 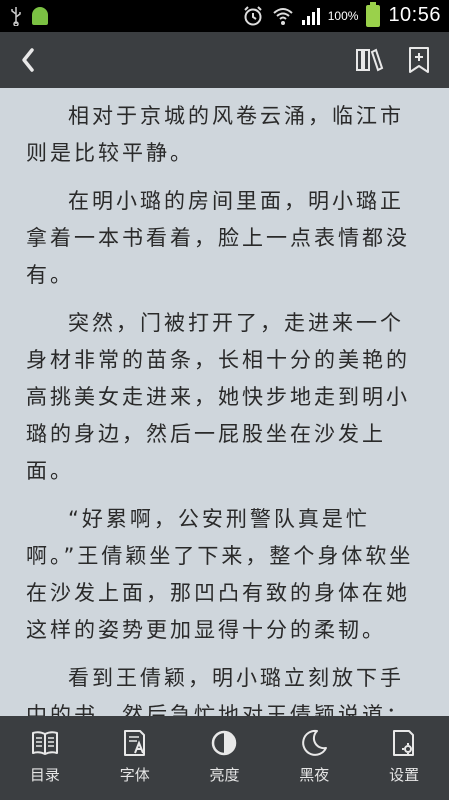 What do you see at coordinates (16, 16) in the screenshot?
I see `usb-icon` at bounding box center [16, 16].